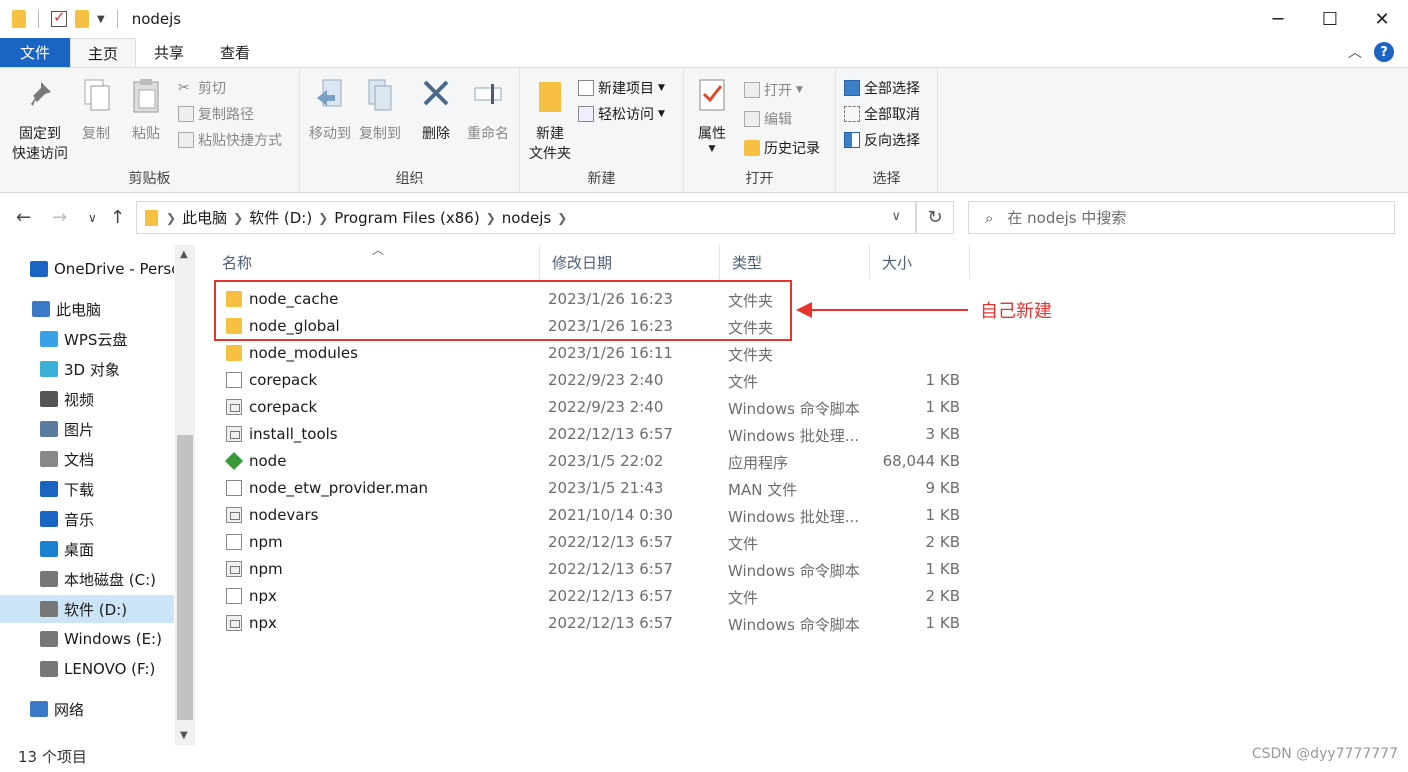 The width and height of the screenshot is (1408, 772). I want to click on invert-selection-button: 反向选择, so click(882, 140).